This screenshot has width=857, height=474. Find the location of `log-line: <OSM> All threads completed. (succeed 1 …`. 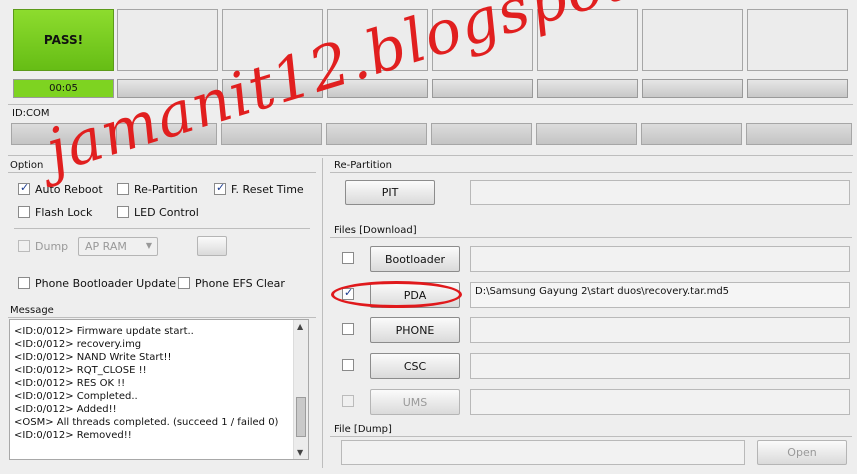

log-line: <OSM> All threads completed. (succeed 1 … is located at coordinates (146, 422).